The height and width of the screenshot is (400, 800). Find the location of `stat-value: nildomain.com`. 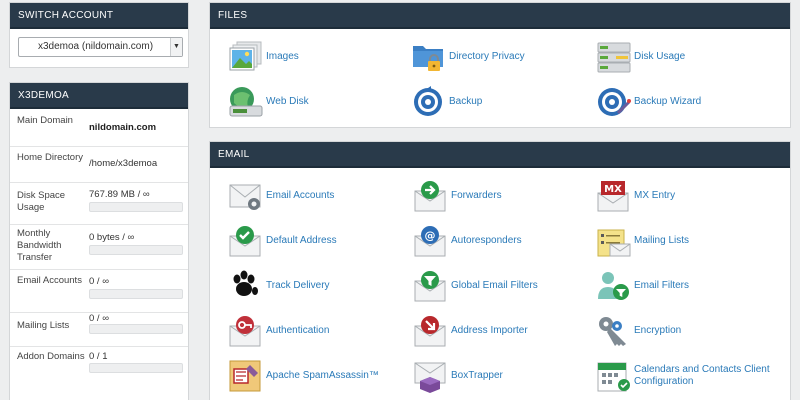

stat-value: nildomain.com is located at coordinates (123, 127).